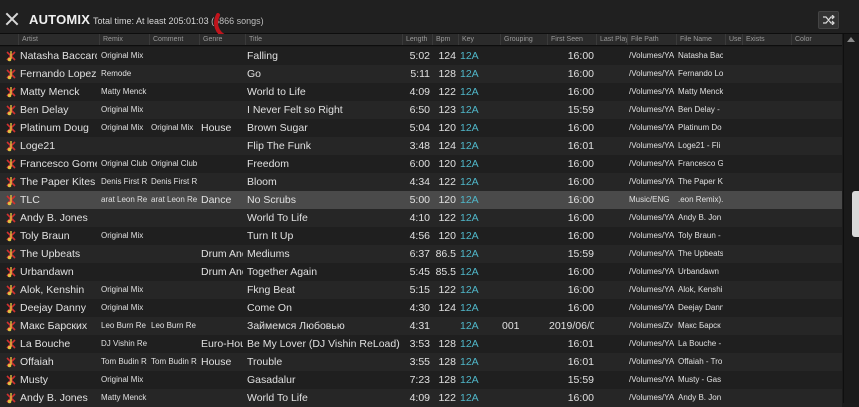  I want to click on cell-length: 5:02, so click(419, 56).